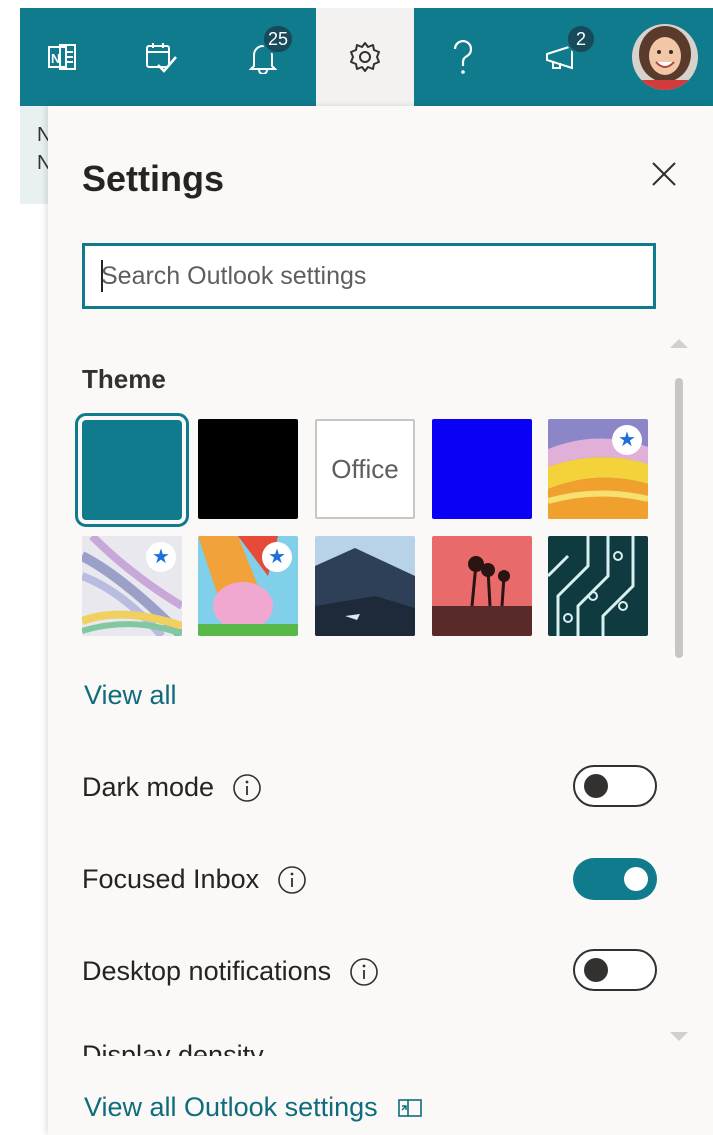  Describe the element at coordinates (132, 470) in the screenshot. I see `theme-tile-teal` at that location.